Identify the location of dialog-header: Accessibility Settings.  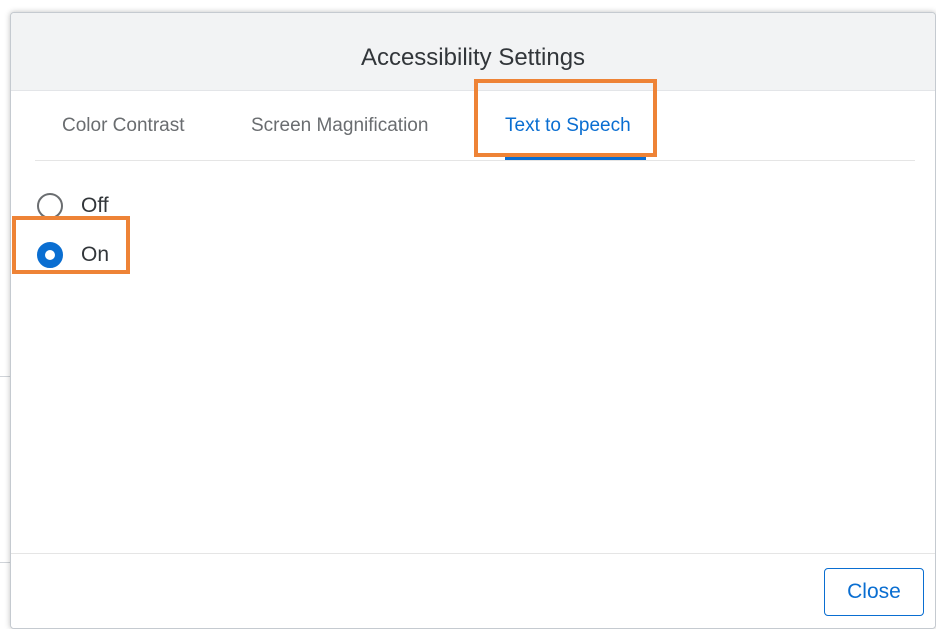
(473, 52).